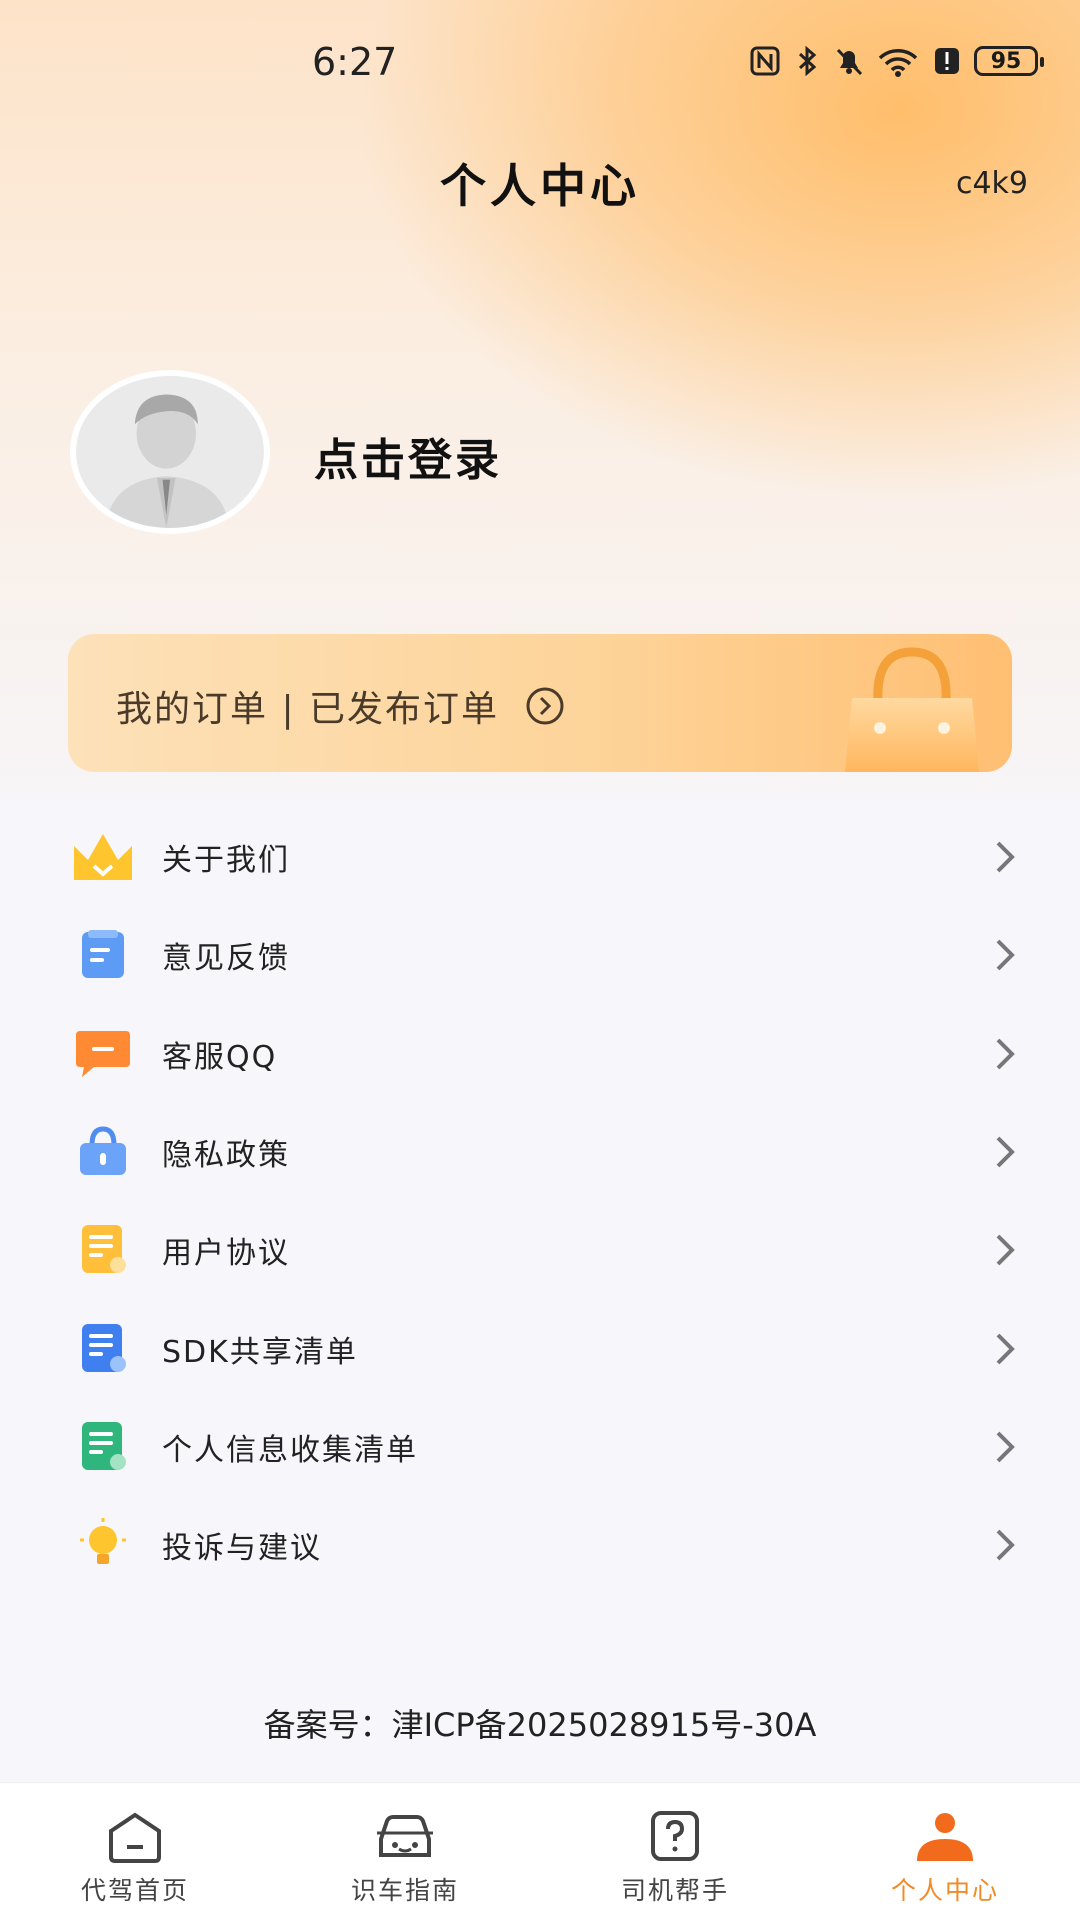 Image resolution: width=1080 pixels, height=1921 pixels. What do you see at coordinates (104, 1249) in the screenshot?
I see `document-icon` at bounding box center [104, 1249].